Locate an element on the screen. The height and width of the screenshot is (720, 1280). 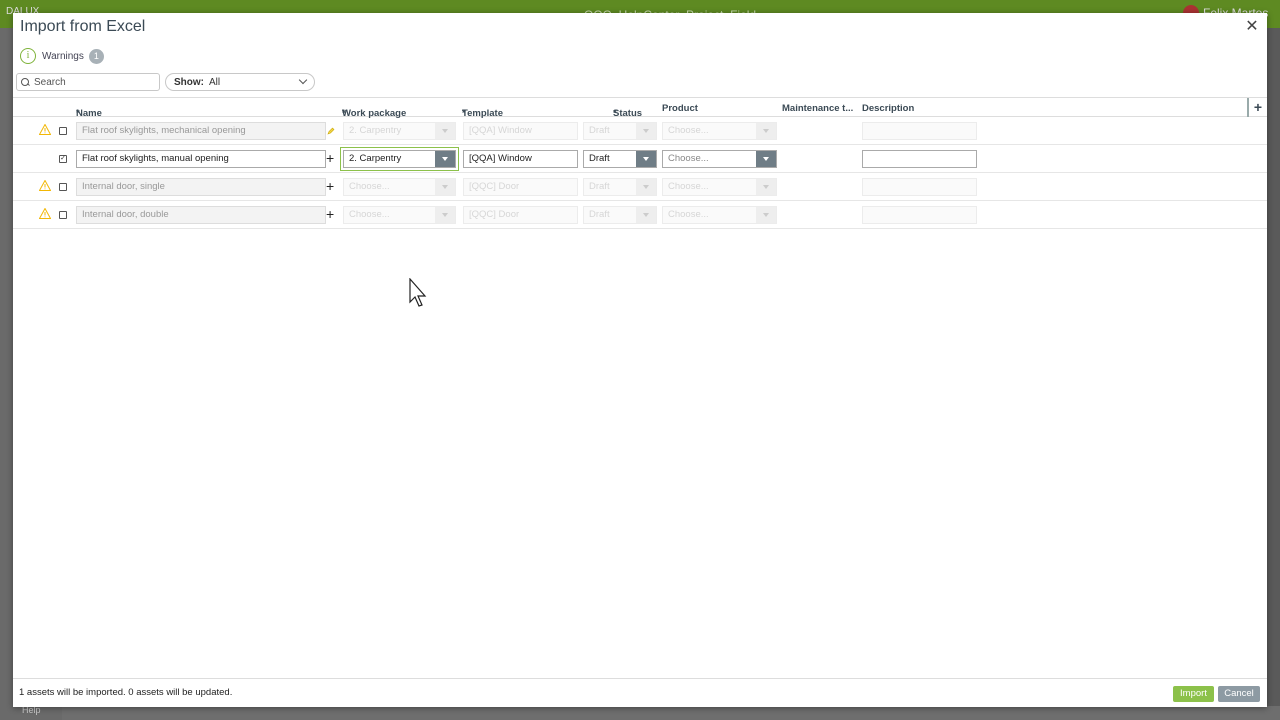
row-checkbox: ✓ is located at coordinates (63, 159).